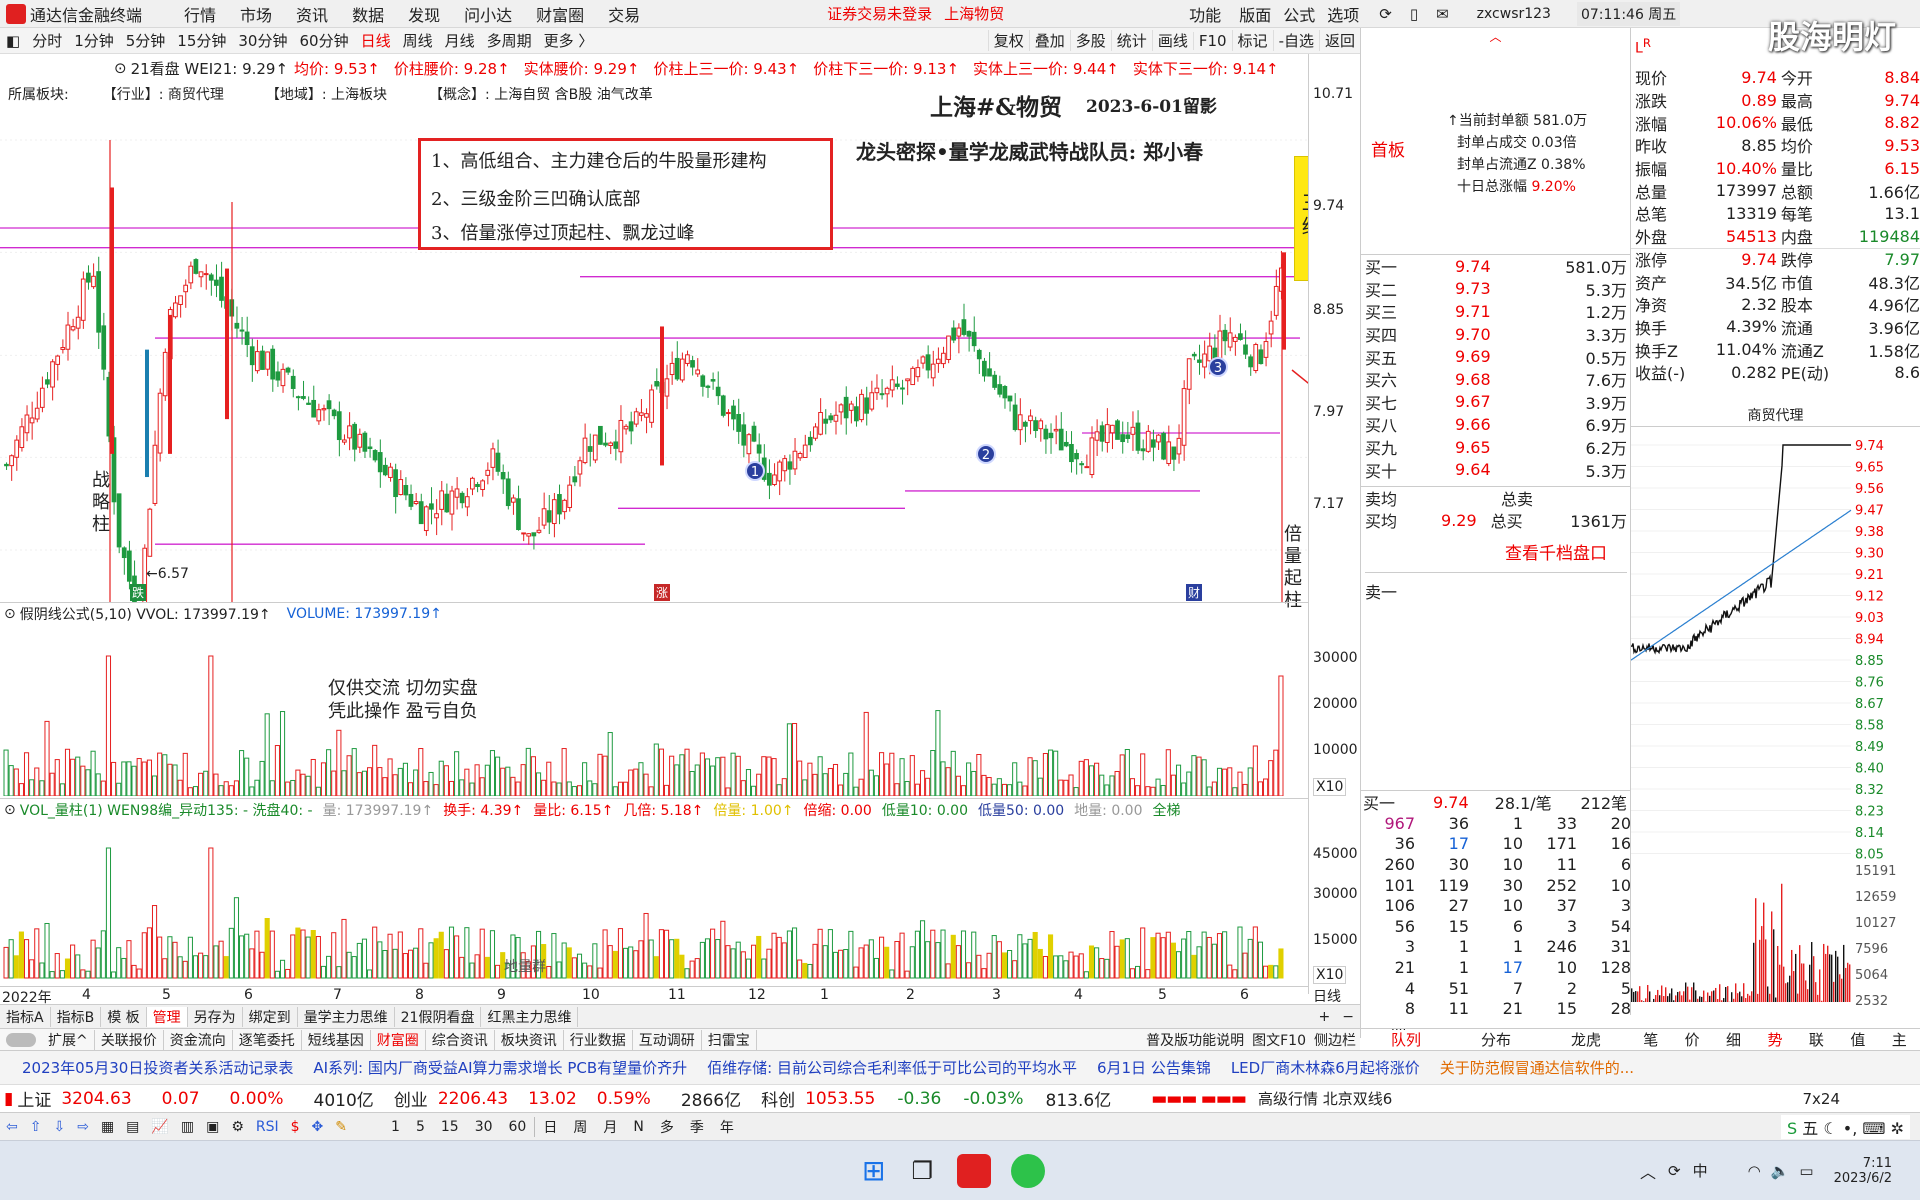 The image size is (1920, 1200). I want to click on news-3: 佰维存储: 目前公司综合毛利率低于可比公司的平均水平, so click(892, 1067).